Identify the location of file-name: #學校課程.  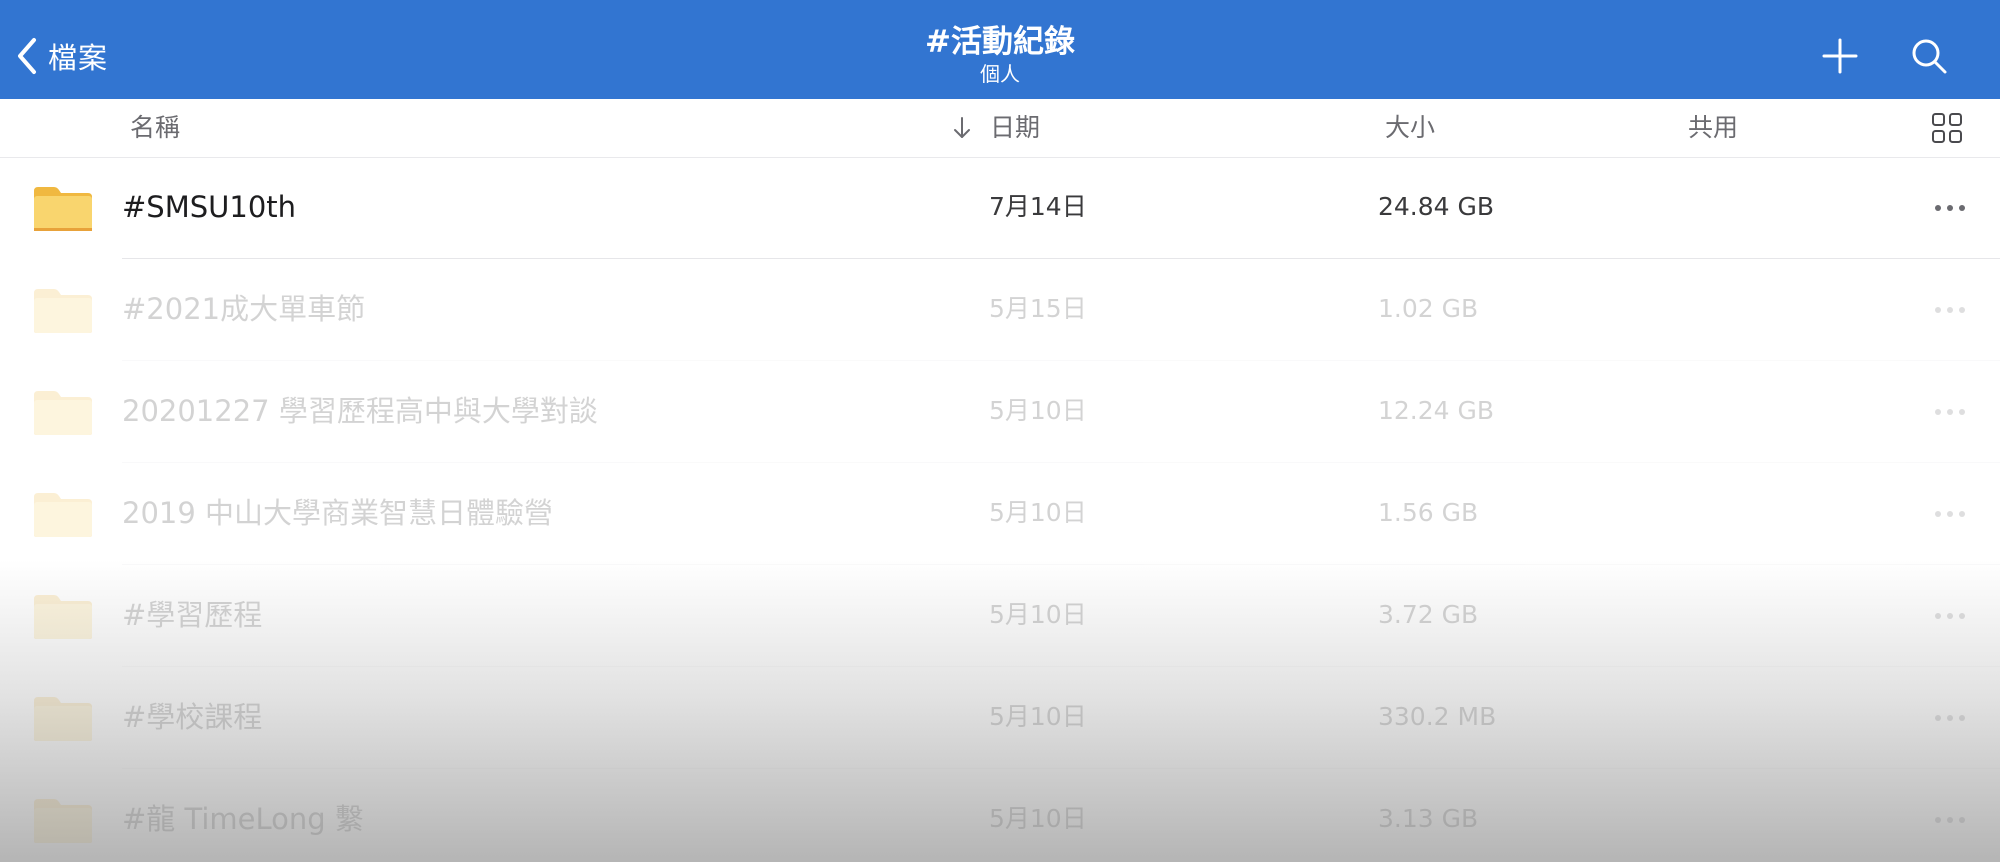
(192, 717).